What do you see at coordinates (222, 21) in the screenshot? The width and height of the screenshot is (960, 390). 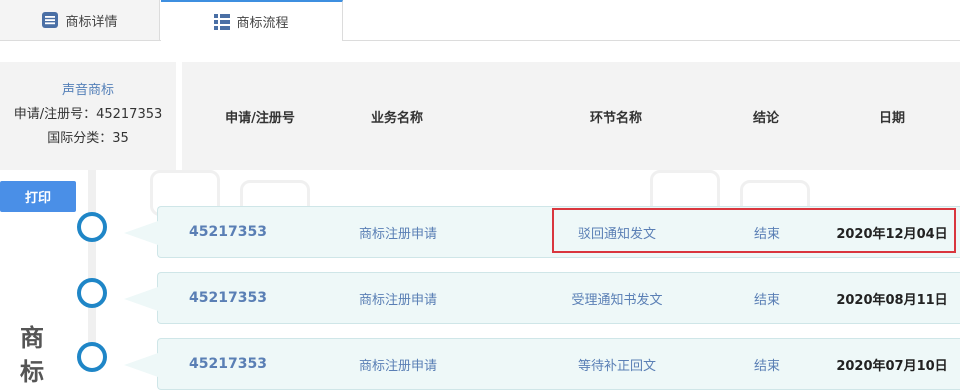 I see `list-icon` at bounding box center [222, 21].